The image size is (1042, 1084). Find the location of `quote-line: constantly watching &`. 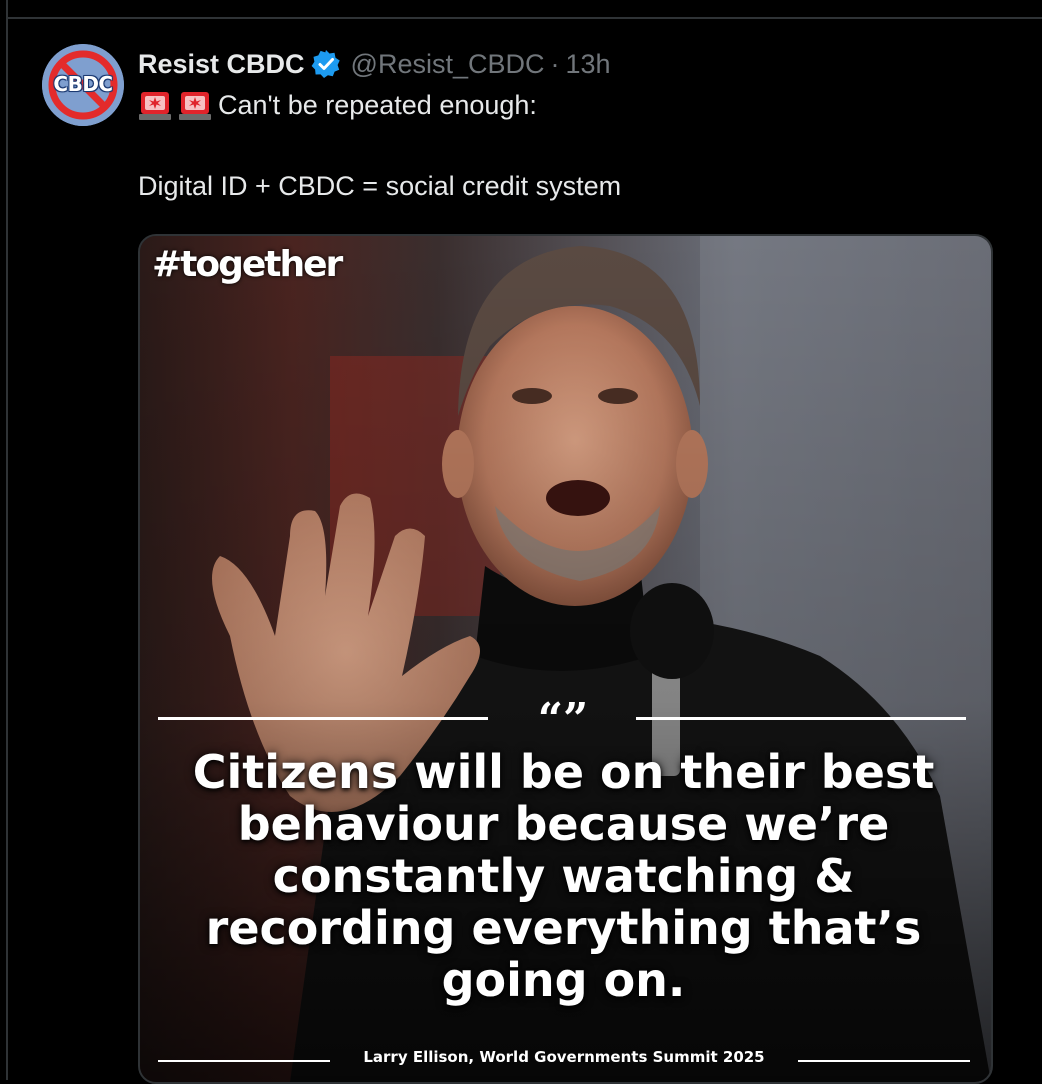

quote-line: constantly watching & is located at coordinates (563, 876).